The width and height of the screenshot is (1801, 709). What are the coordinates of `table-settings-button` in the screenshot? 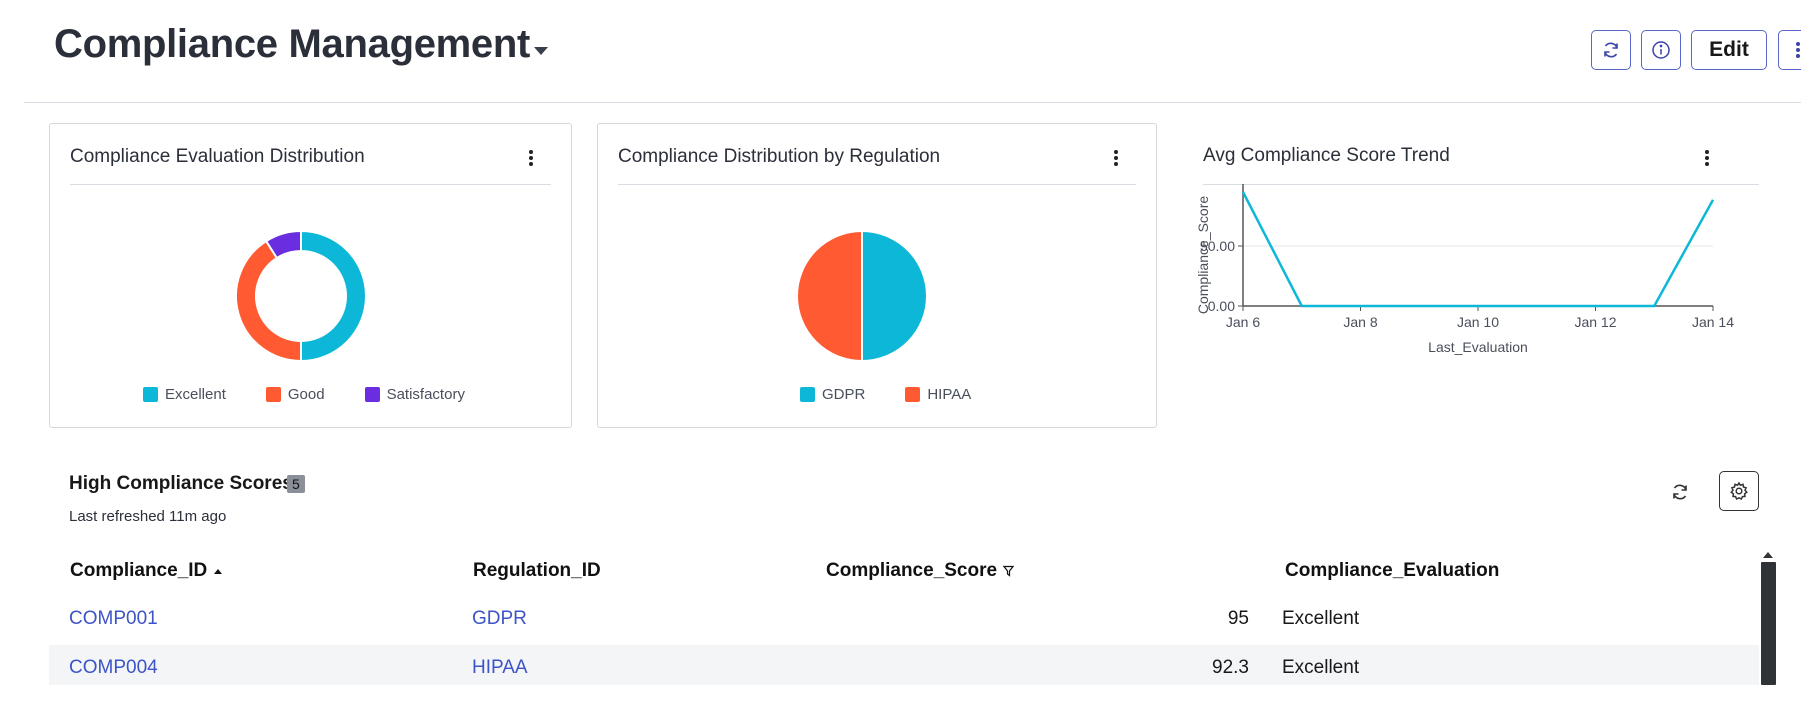 It's located at (1739, 491).